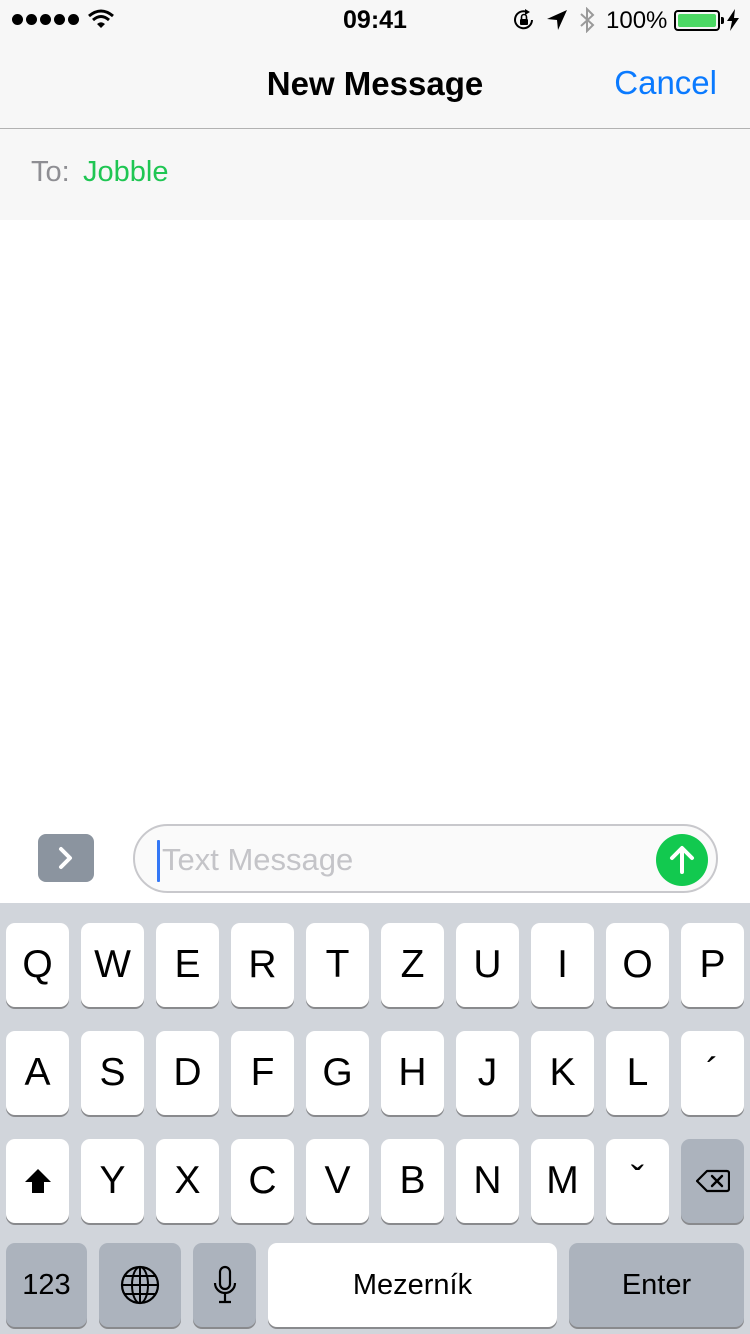 This screenshot has height=1334, width=750. Describe the element at coordinates (375, 84) in the screenshot. I see `navigation-bar: New Message Cancel` at that location.